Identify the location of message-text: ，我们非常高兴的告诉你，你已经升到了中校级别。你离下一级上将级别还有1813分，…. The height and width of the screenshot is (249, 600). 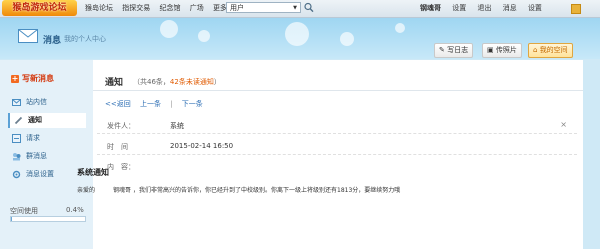
(267, 190).